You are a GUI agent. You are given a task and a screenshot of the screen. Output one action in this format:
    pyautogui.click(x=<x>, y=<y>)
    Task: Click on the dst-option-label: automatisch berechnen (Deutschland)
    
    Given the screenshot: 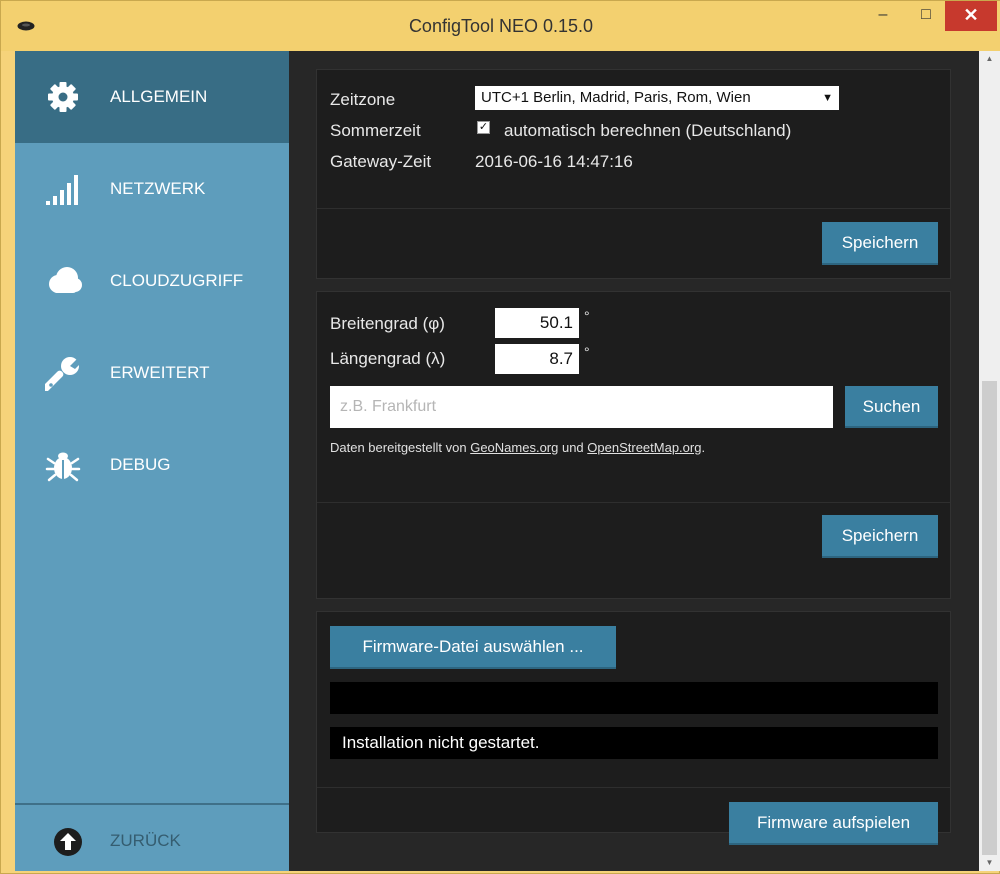 What is the action you would take?
    pyautogui.click(x=648, y=130)
    